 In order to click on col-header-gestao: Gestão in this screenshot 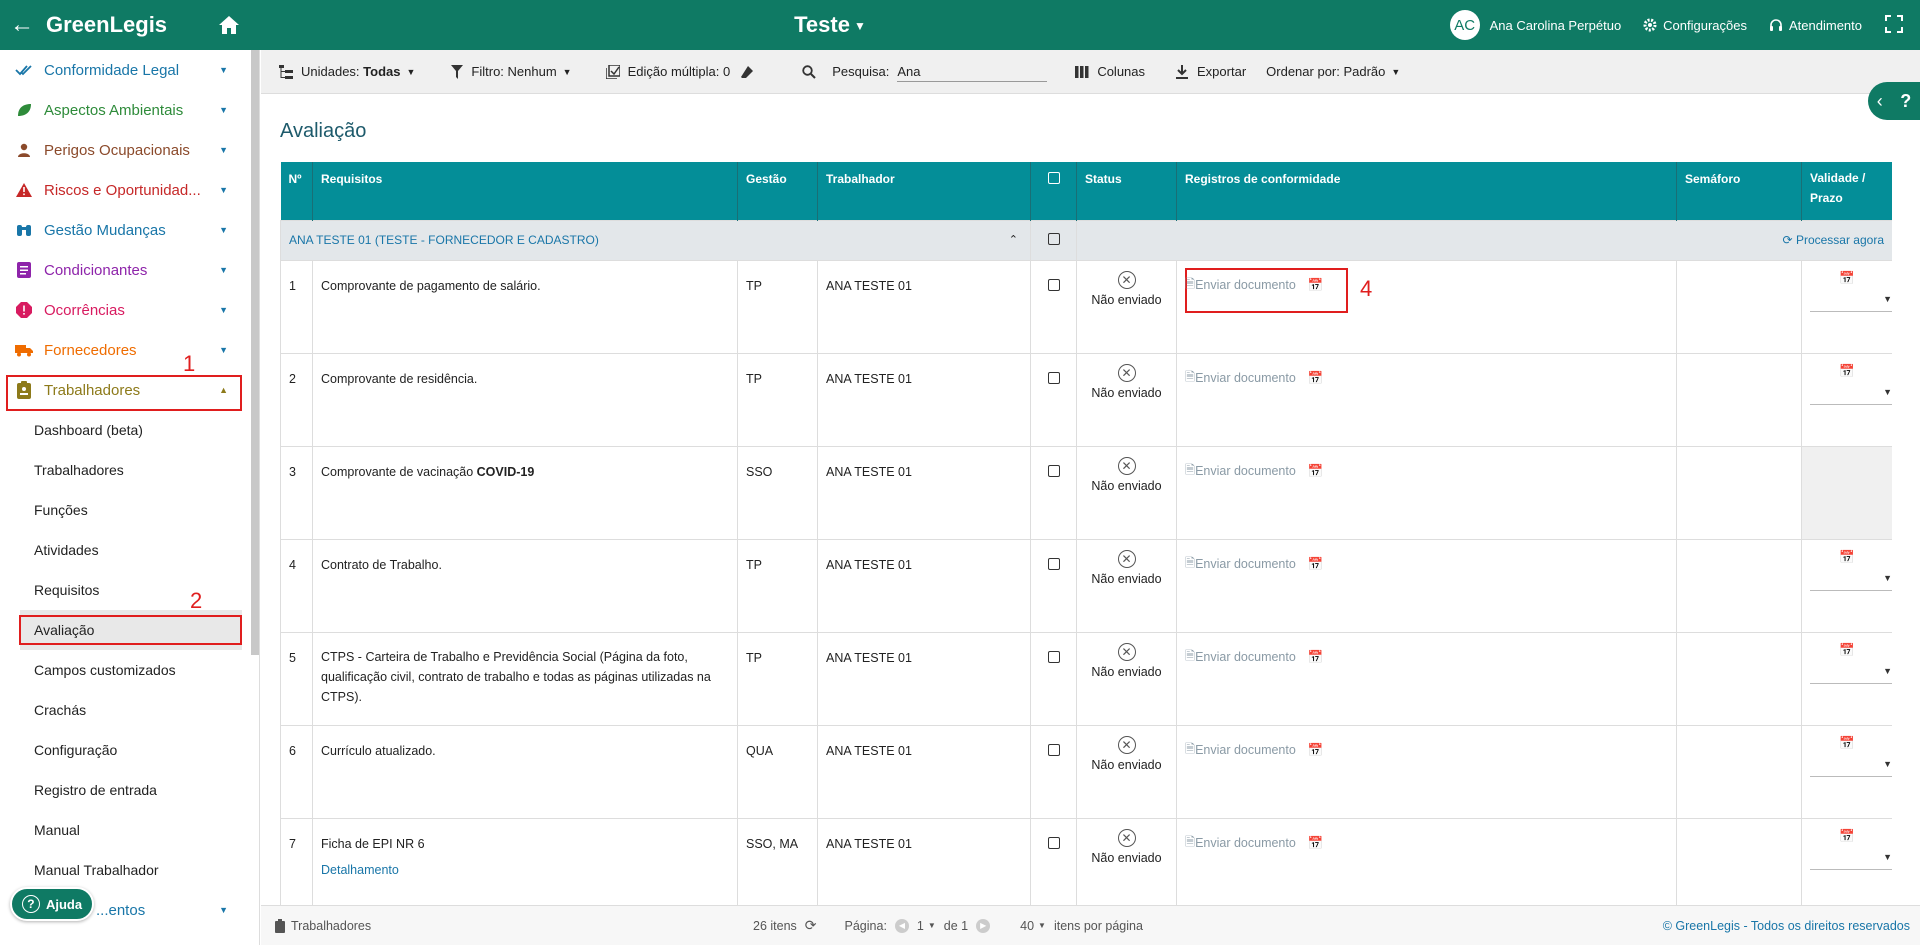, I will do `click(777, 191)`.